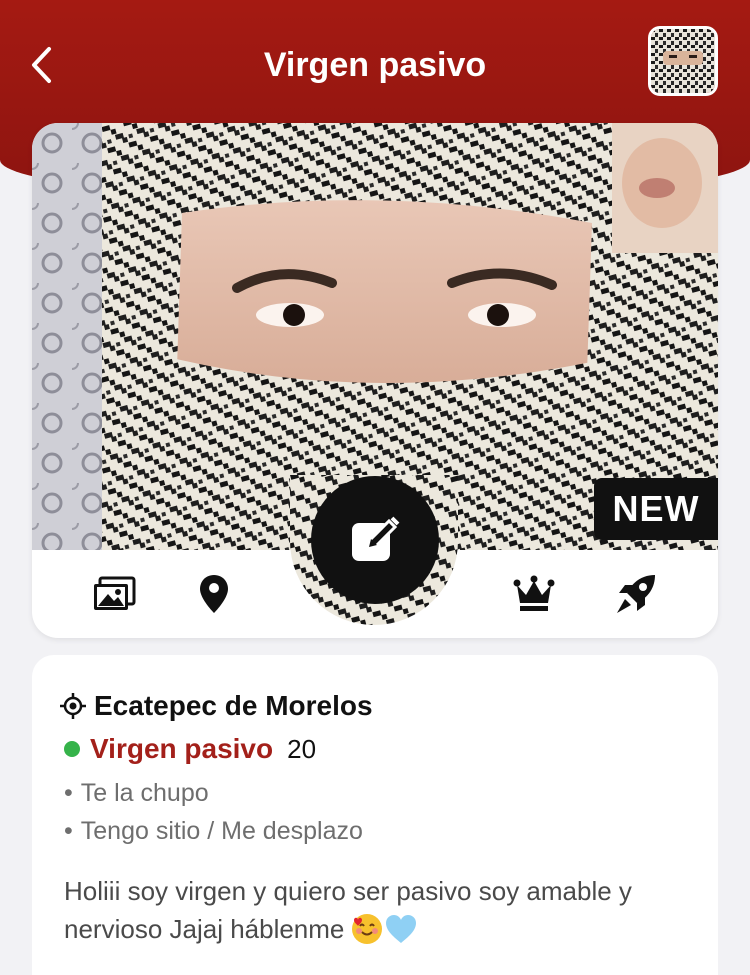 This screenshot has height=975, width=750. I want to click on crown-icon, so click(534, 593).